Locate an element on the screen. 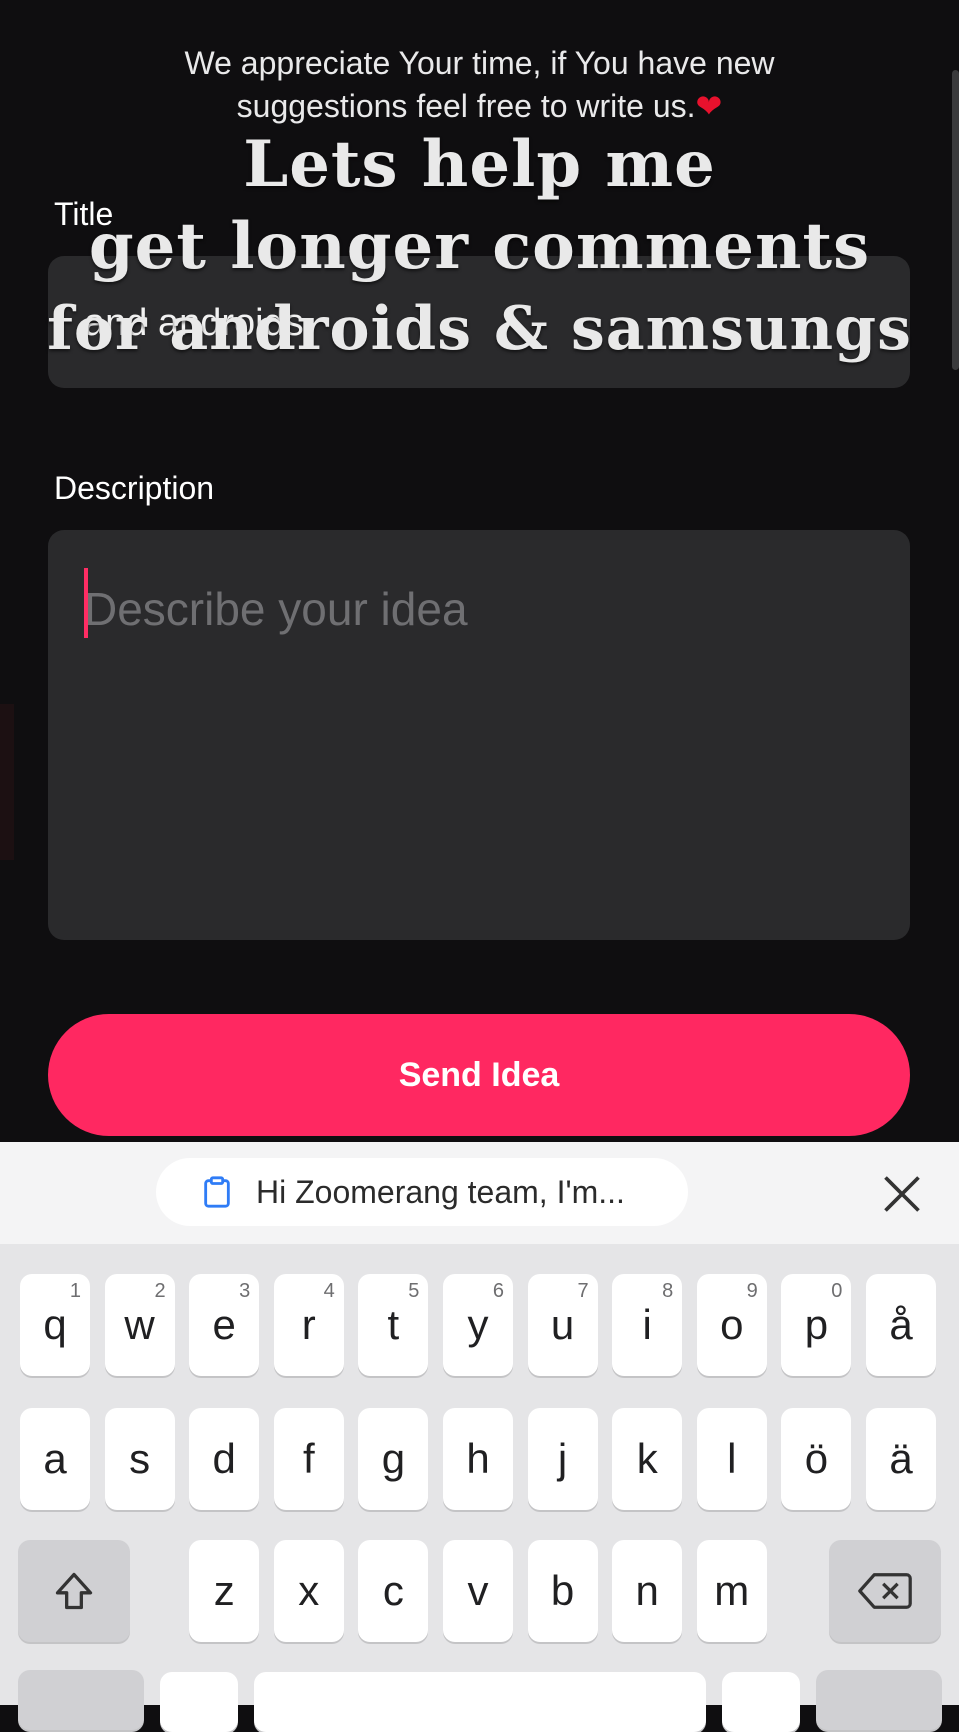 The width and height of the screenshot is (959, 1732). key-ä: ä is located at coordinates (901, 1459).